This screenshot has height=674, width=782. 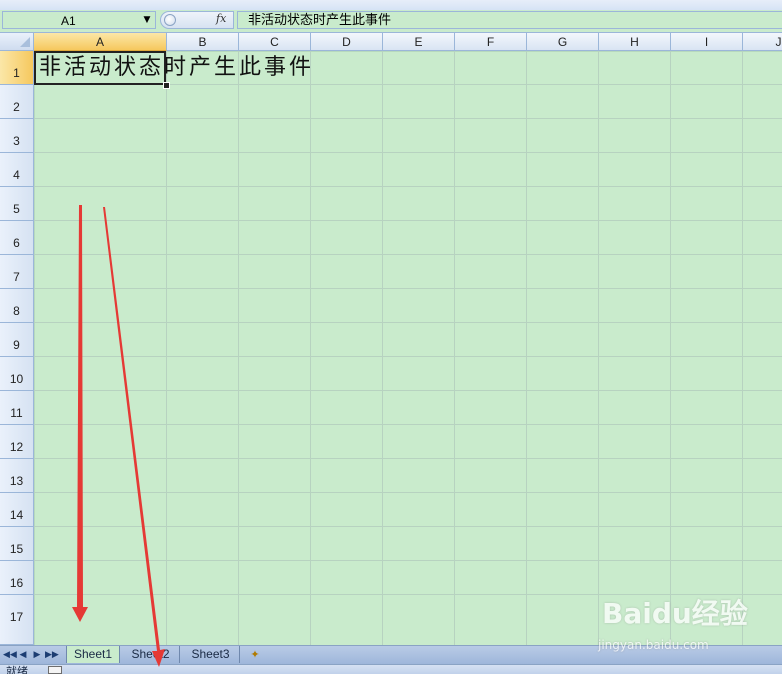 What do you see at coordinates (16, 447) in the screenshot?
I see `row-number: 12` at bounding box center [16, 447].